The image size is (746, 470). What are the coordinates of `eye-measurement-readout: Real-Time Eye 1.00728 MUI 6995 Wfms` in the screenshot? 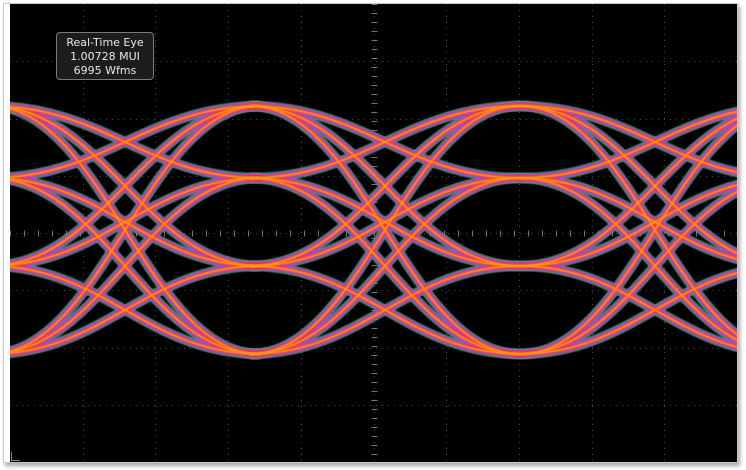 It's located at (105, 56).